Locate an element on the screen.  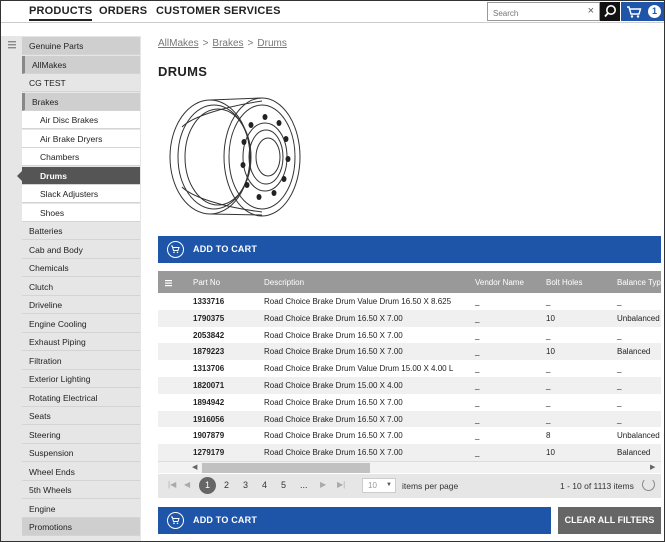
sidebar-item-air-disc-brakes: Air Disc Brakes is located at coordinates (81, 120).